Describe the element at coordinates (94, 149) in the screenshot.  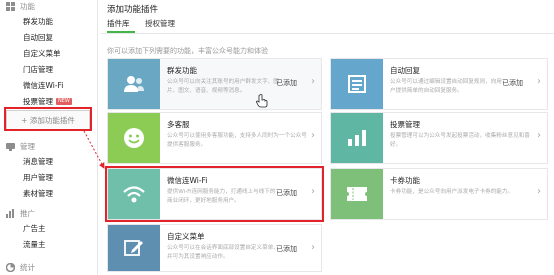
I see `annotation-arrow` at that location.